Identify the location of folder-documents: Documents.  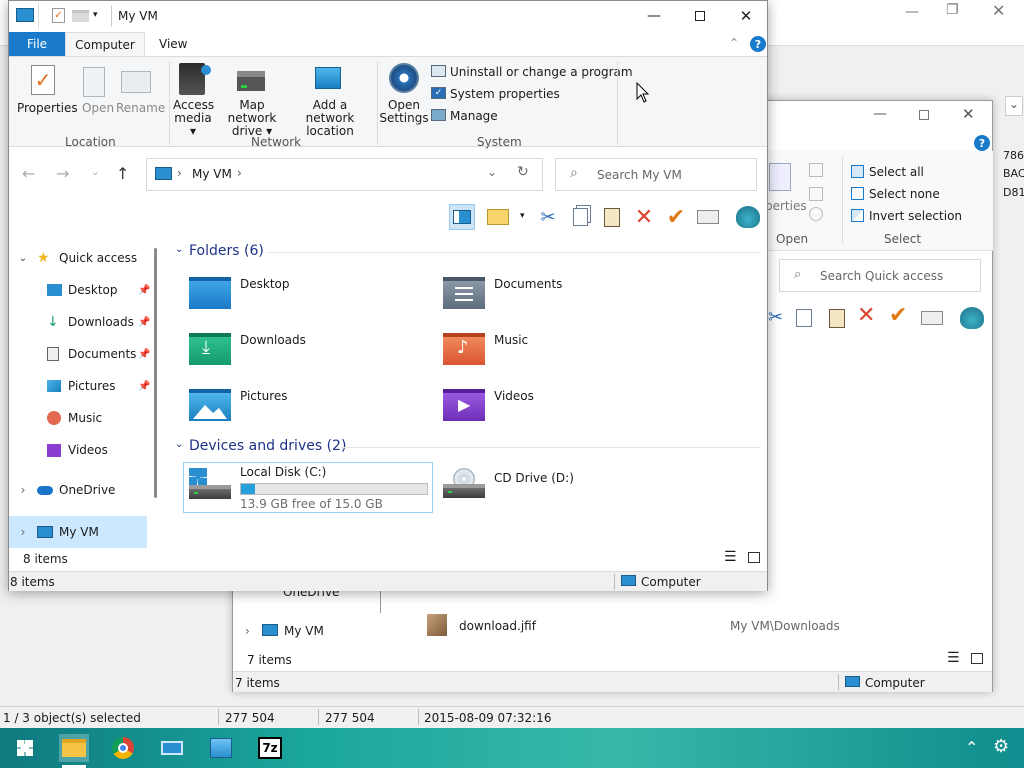
(561, 300).